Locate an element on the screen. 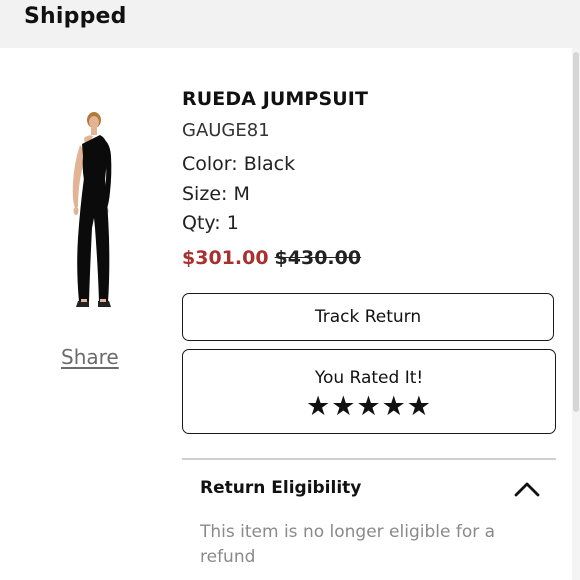 This screenshot has width=580, height=580. status-header: Shipped is located at coordinates (290, 24).